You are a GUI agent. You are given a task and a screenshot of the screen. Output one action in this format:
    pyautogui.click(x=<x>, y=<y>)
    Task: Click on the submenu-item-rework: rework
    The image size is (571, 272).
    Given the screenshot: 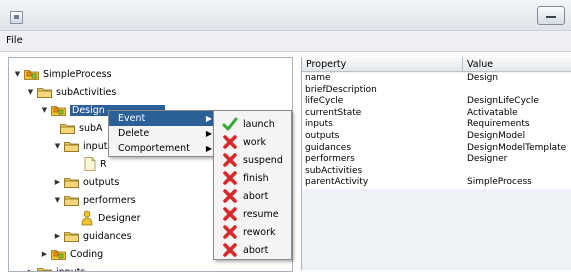 What is the action you would take?
    pyautogui.click(x=252, y=232)
    